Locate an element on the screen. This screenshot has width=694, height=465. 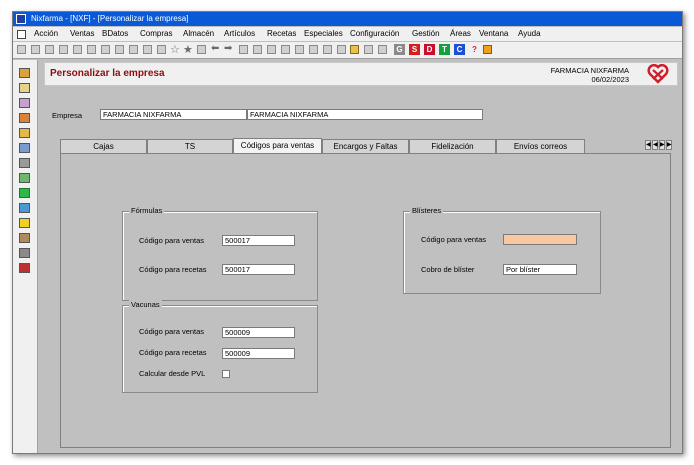
blisteres-ventas-field is located at coordinates (540, 239).